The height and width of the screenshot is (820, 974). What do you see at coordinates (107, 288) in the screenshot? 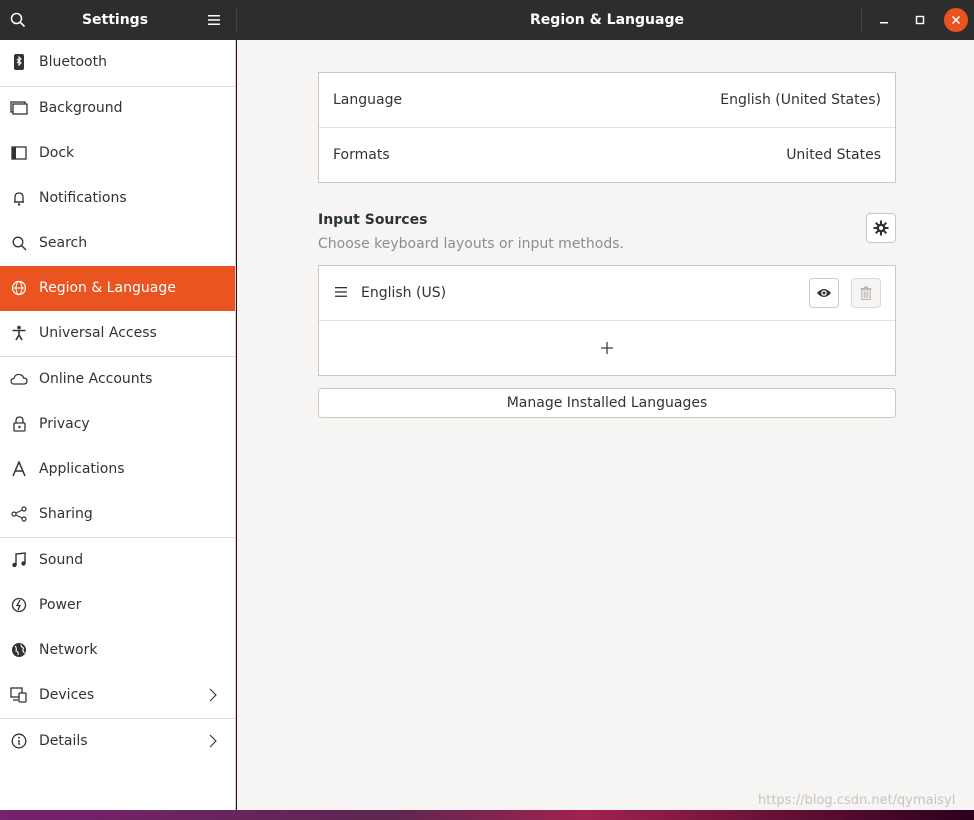
I see `sidebar-item-label: Region & Language` at bounding box center [107, 288].